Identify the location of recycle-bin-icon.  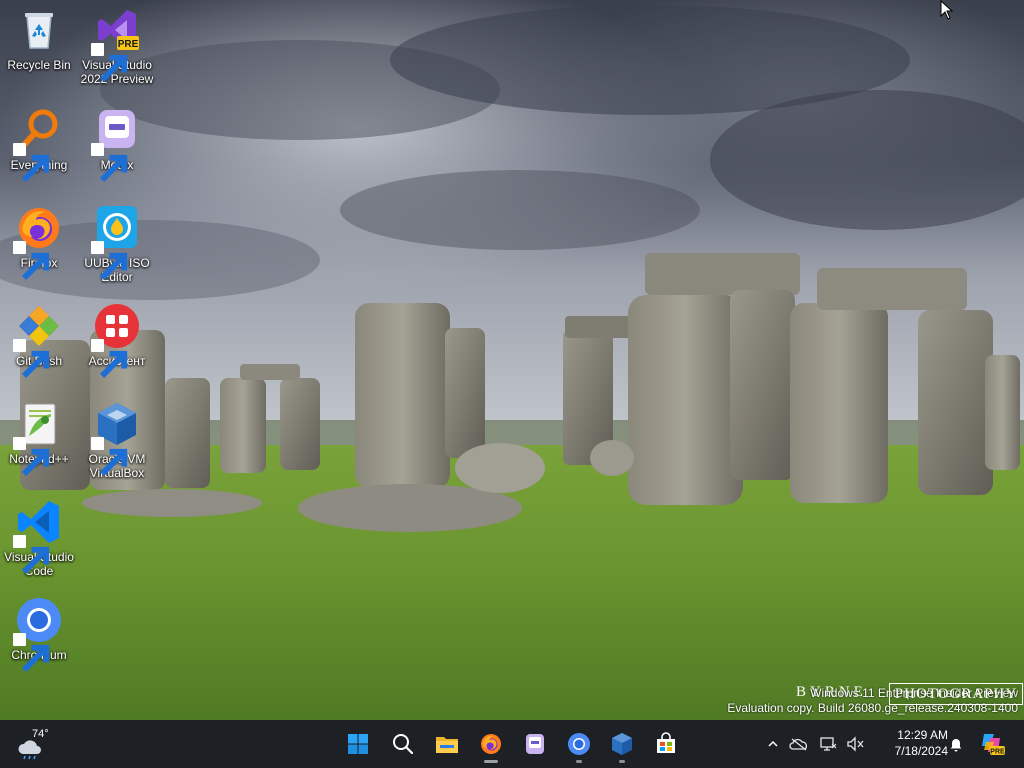
(39, 30).